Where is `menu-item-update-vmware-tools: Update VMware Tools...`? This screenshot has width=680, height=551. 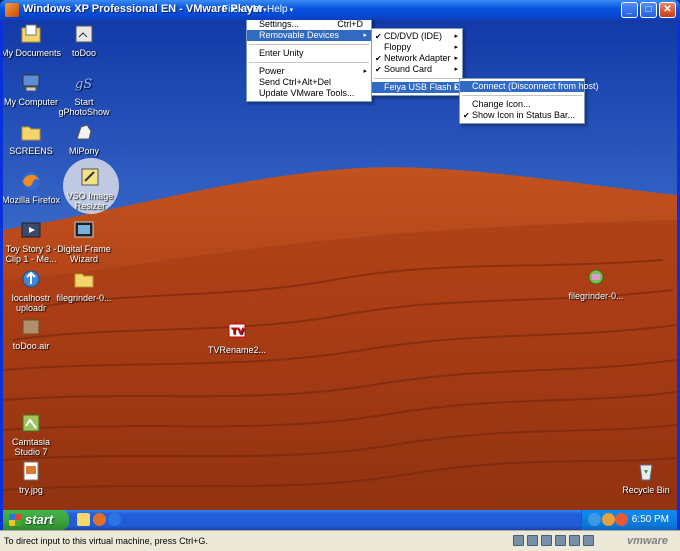 menu-item-update-vmware-tools: Update VMware Tools... is located at coordinates (309, 93).